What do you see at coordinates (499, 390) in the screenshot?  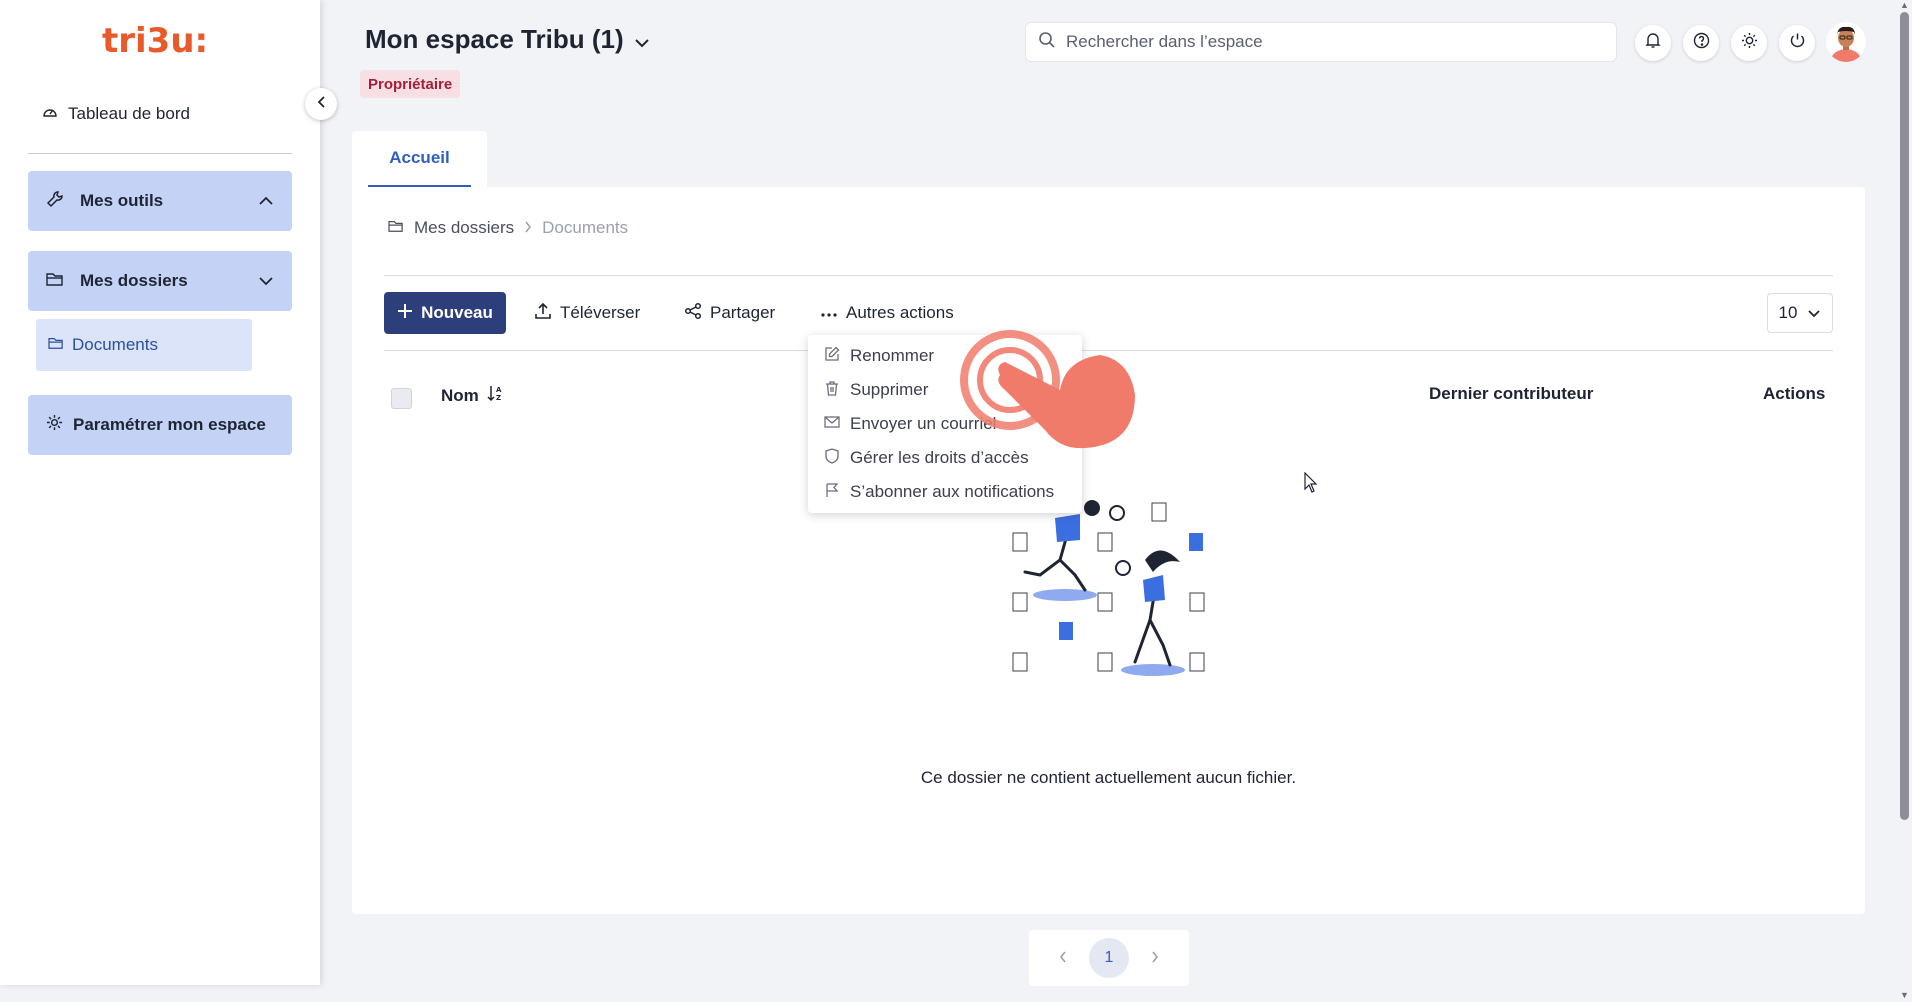 I see `svg-text: A` at bounding box center [499, 390].